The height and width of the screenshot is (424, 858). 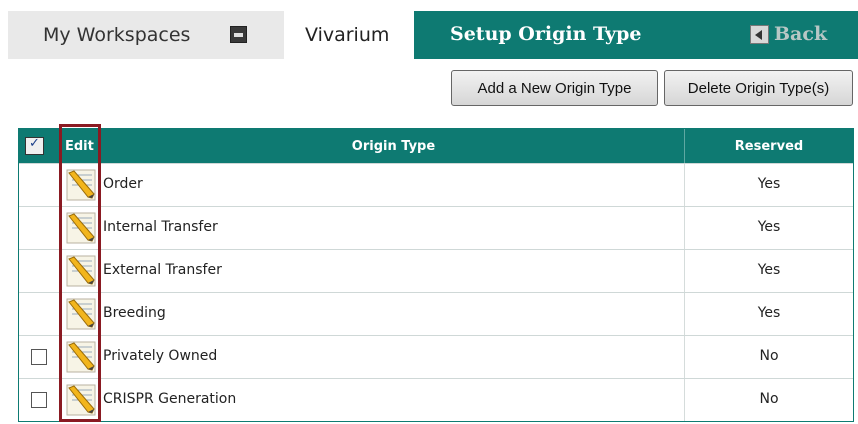 I want to click on table-row: Order Yes, so click(x=436, y=184).